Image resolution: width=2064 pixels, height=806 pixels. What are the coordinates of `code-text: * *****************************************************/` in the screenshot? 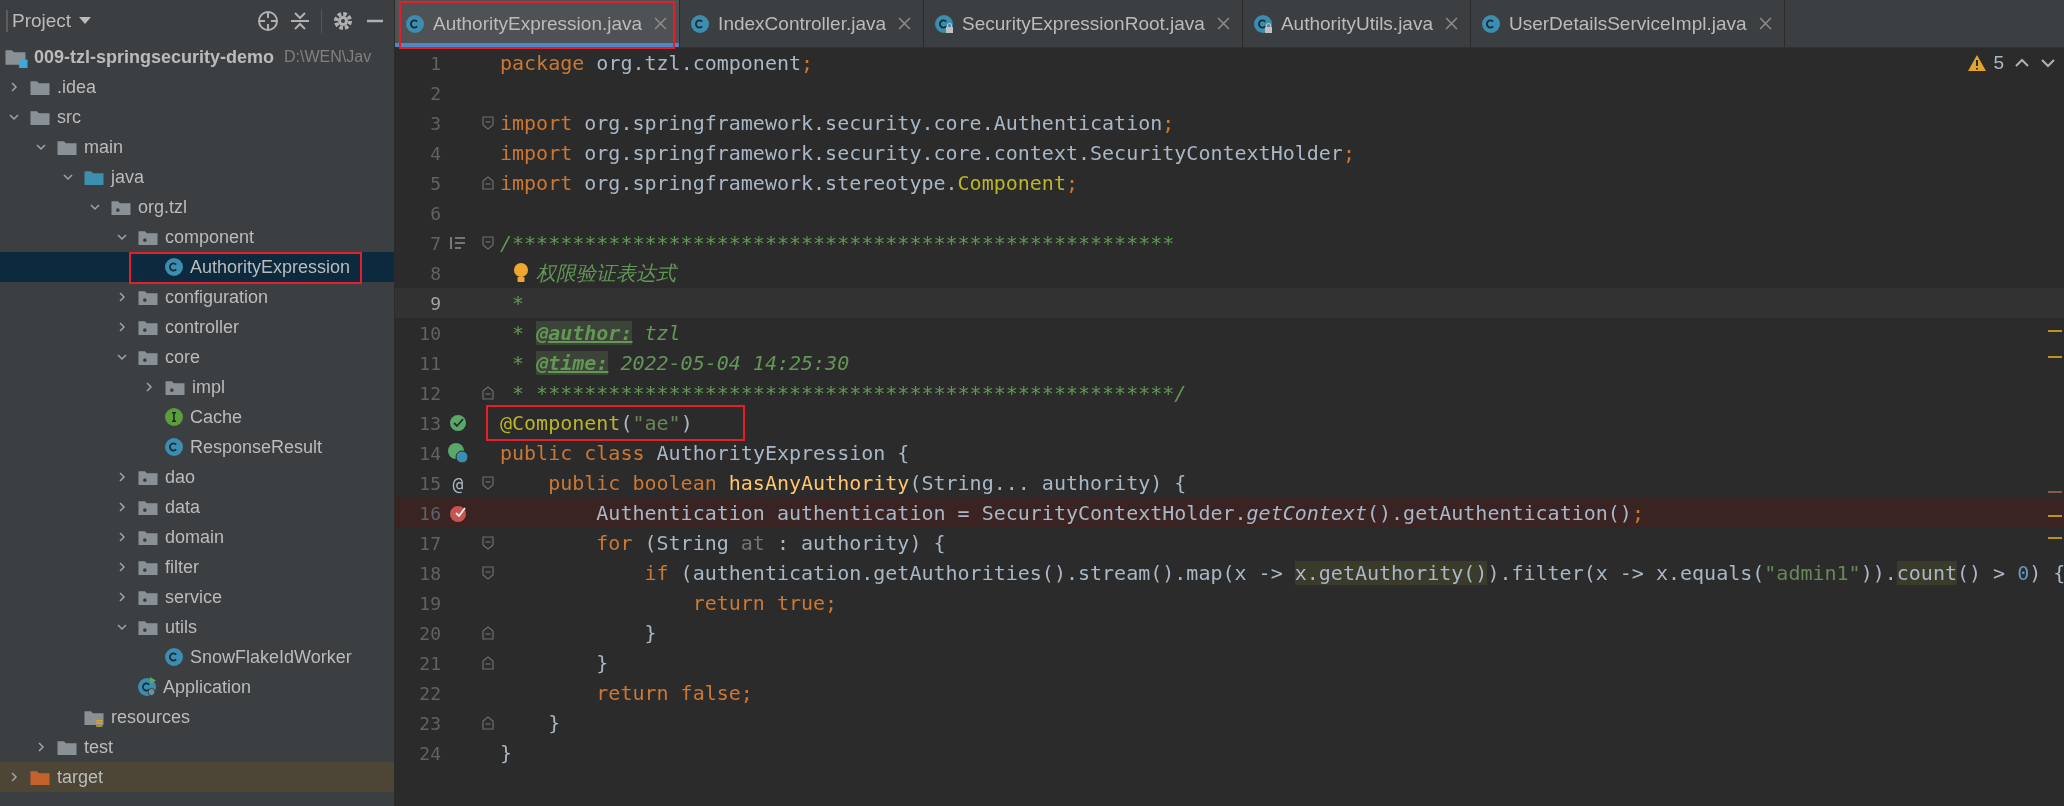 It's located at (849, 393).